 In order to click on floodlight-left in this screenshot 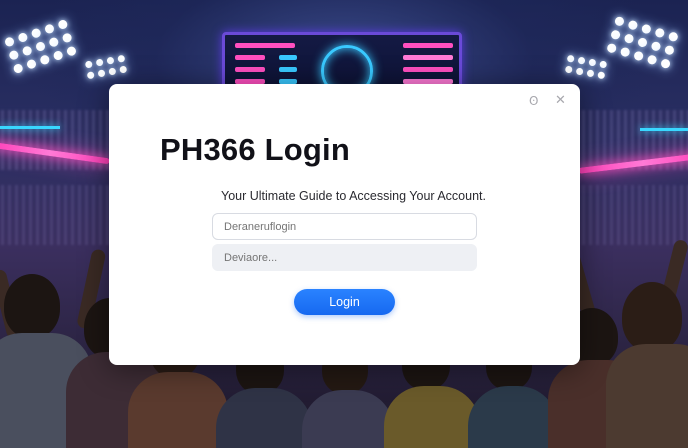, I will do `click(40, 46)`.